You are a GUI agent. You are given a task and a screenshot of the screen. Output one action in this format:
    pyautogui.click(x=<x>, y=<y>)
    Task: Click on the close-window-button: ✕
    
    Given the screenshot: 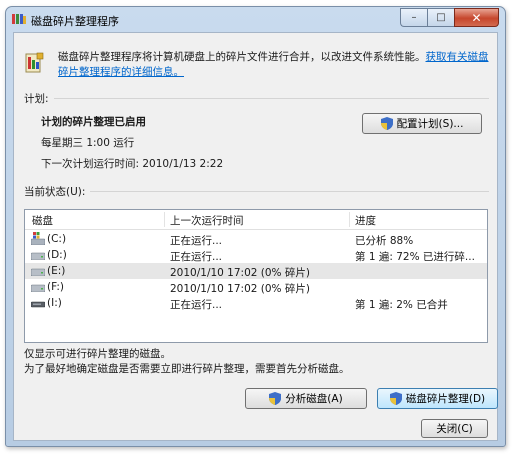 What is the action you would take?
    pyautogui.click(x=476, y=17)
    